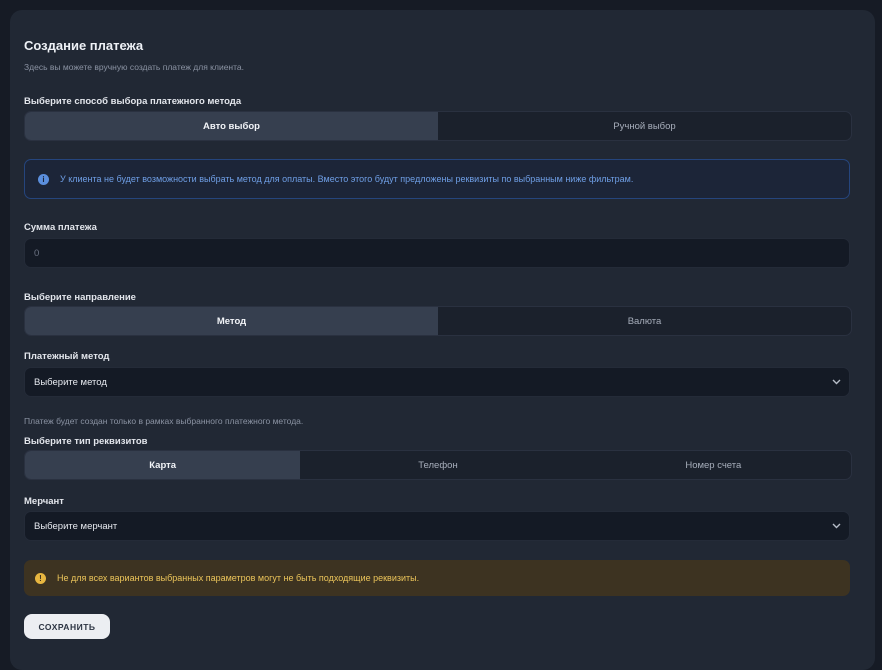 The image size is (882, 670). Describe the element at coordinates (437, 382) in the screenshot. I see `payment-method-select: Выберите метод` at that location.